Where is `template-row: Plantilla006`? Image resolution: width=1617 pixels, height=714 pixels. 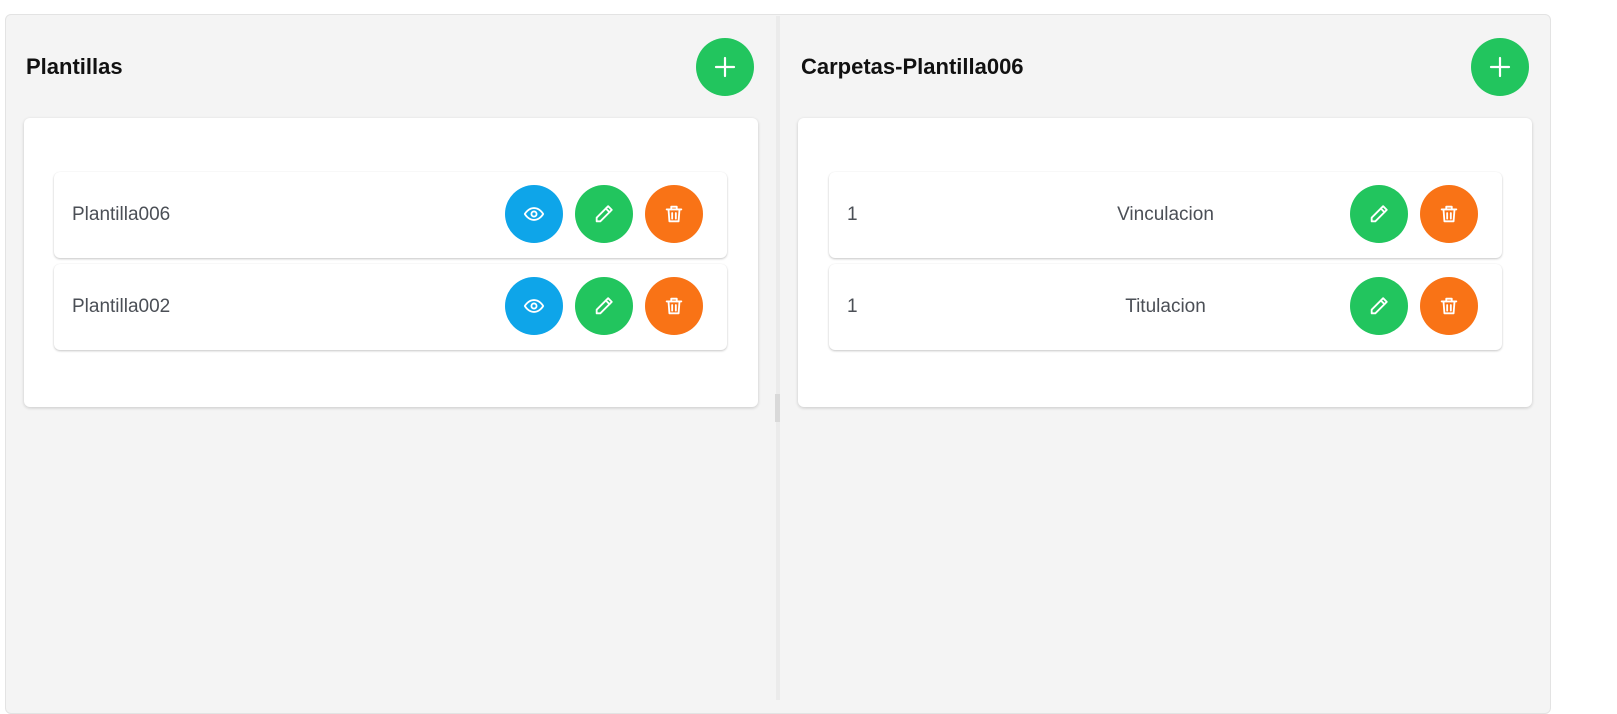
template-row: Plantilla006 is located at coordinates (390, 215).